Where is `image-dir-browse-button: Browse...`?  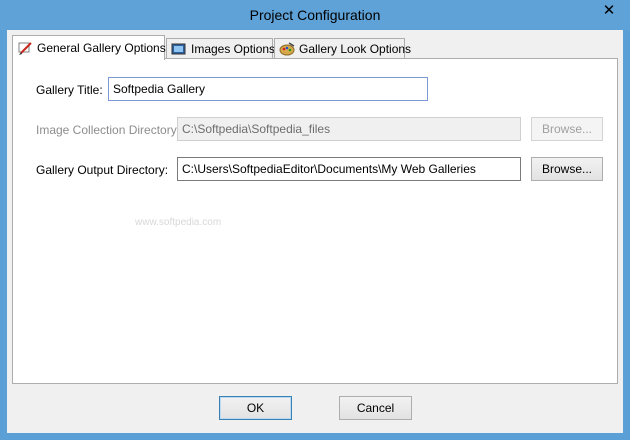 image-dir-browse-button: Browse... is located at coordinates (567, 129).